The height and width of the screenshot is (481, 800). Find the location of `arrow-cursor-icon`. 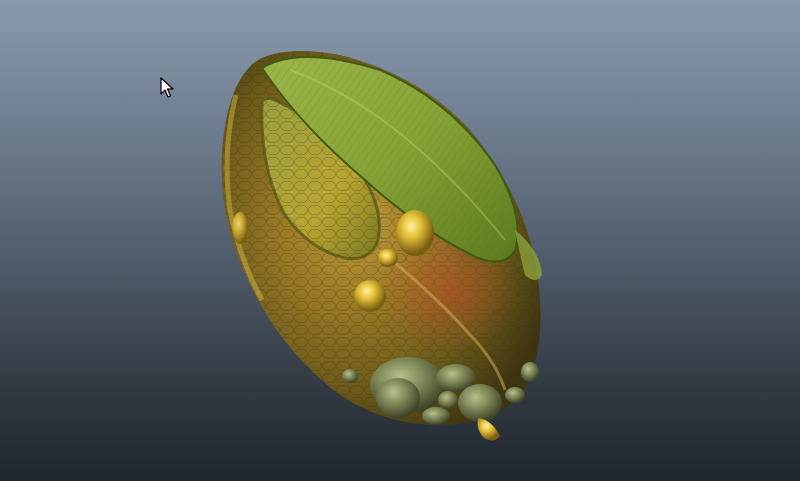

arrow-cursor-icon is located at coordinates (167, 87).